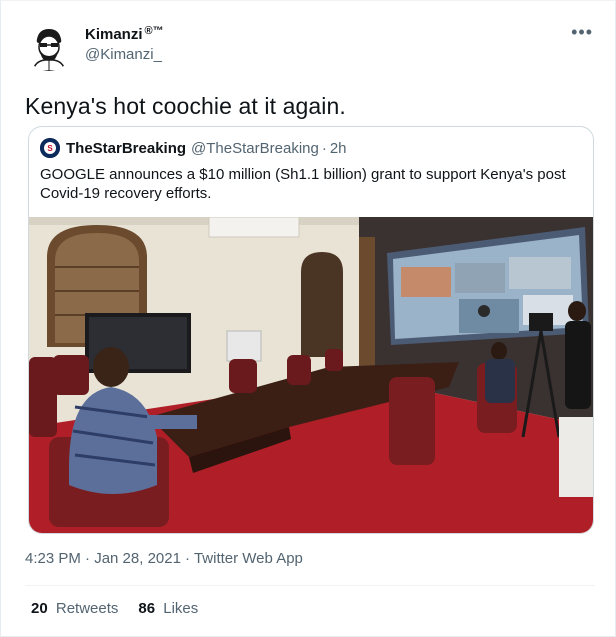  Describe the element at coordinates (103, 558) in the screenshot. I see `tweet-timestamp: 4:23 PM · Jan 28, 2021` at that location.